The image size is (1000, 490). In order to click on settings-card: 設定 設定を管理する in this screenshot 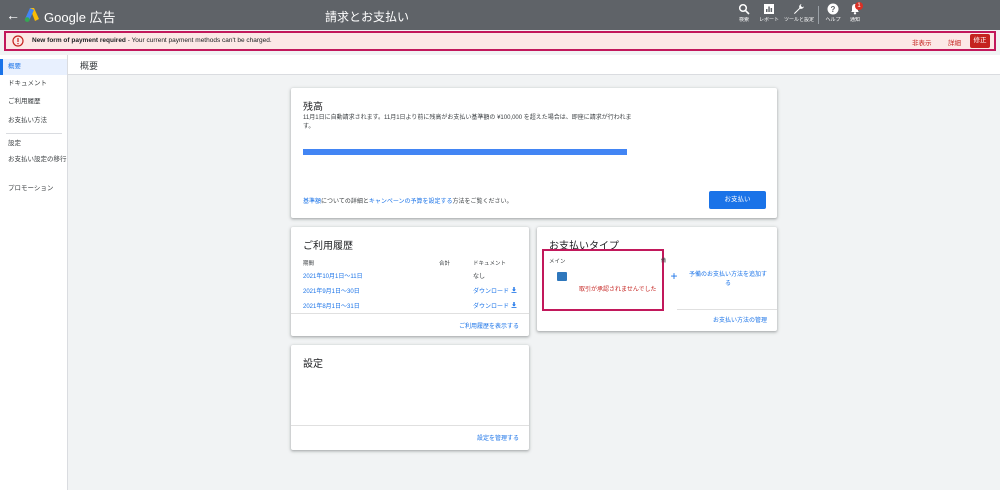, I will do `click(410, 397)`.